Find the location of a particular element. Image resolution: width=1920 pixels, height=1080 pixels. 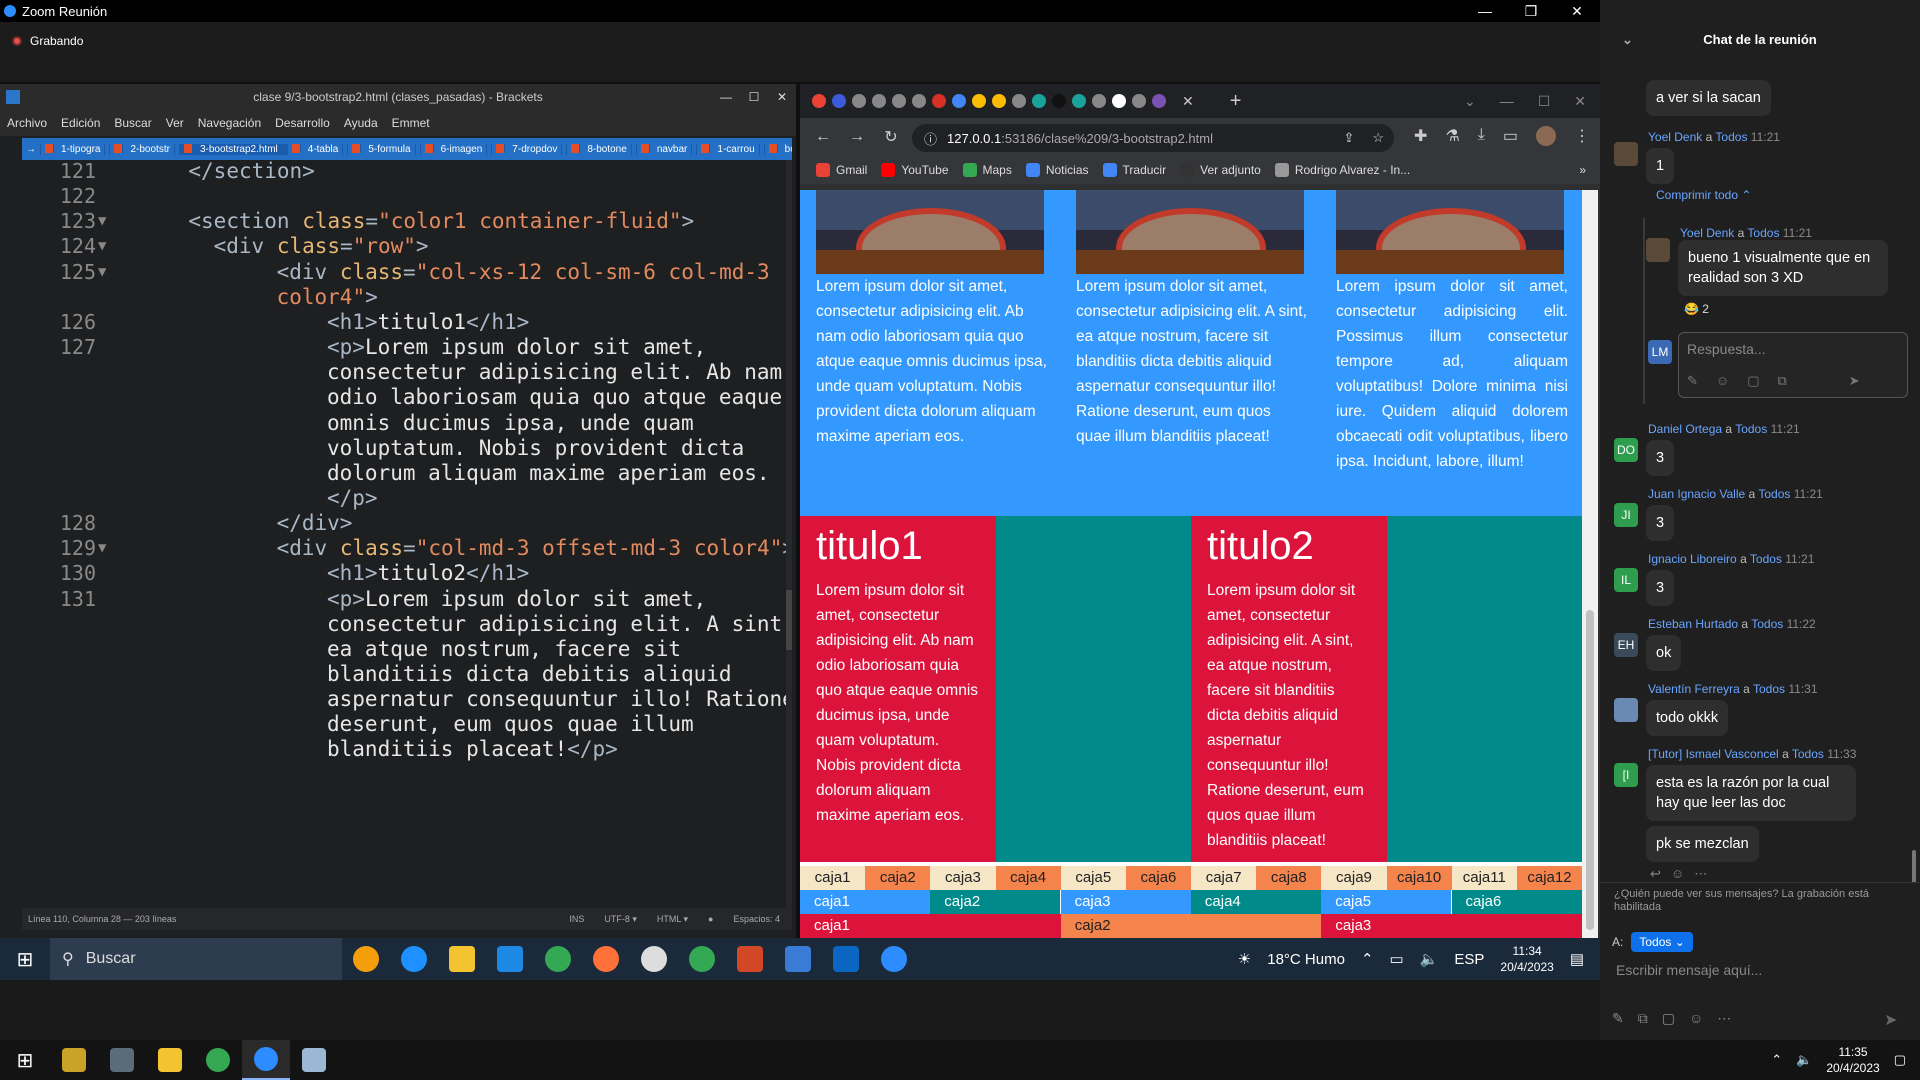

extensions-icon: ✚ is located at coordinates (1420, 136).